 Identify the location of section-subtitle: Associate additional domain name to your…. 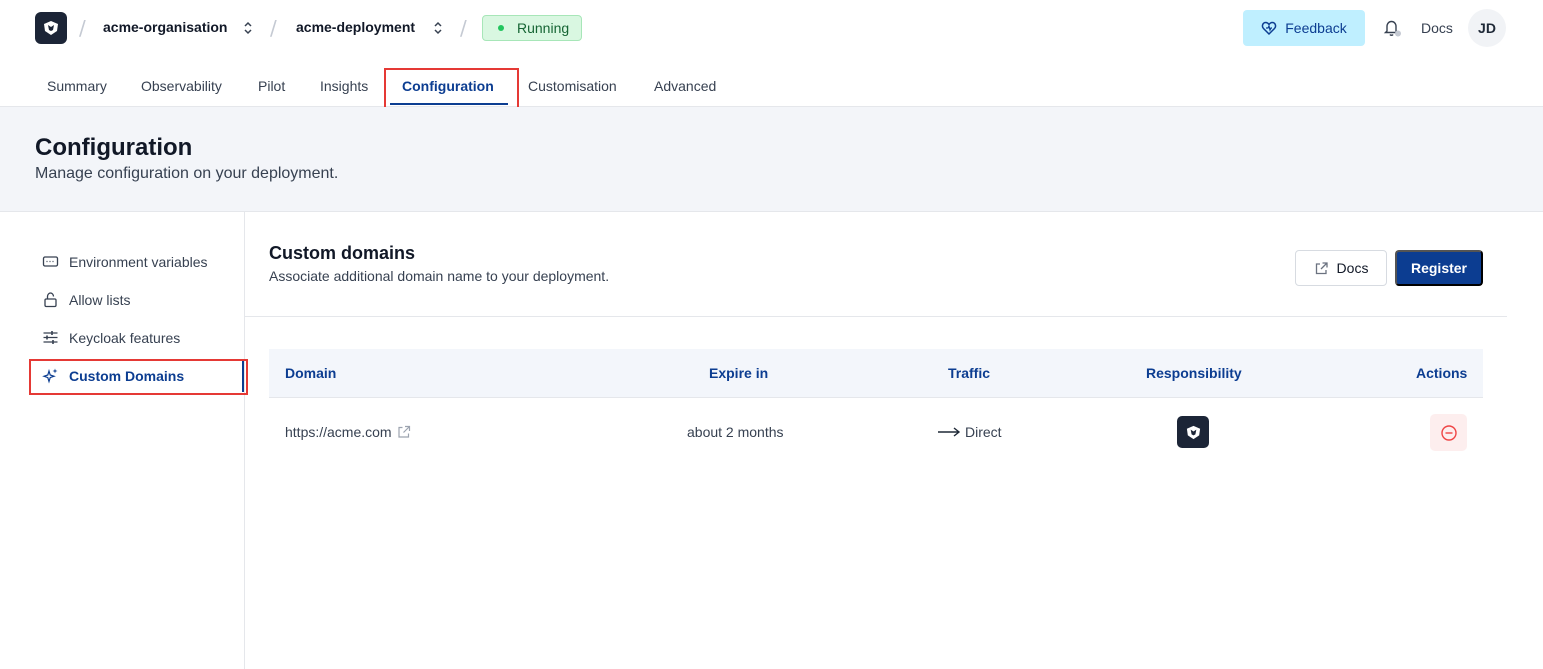
(439, 276).